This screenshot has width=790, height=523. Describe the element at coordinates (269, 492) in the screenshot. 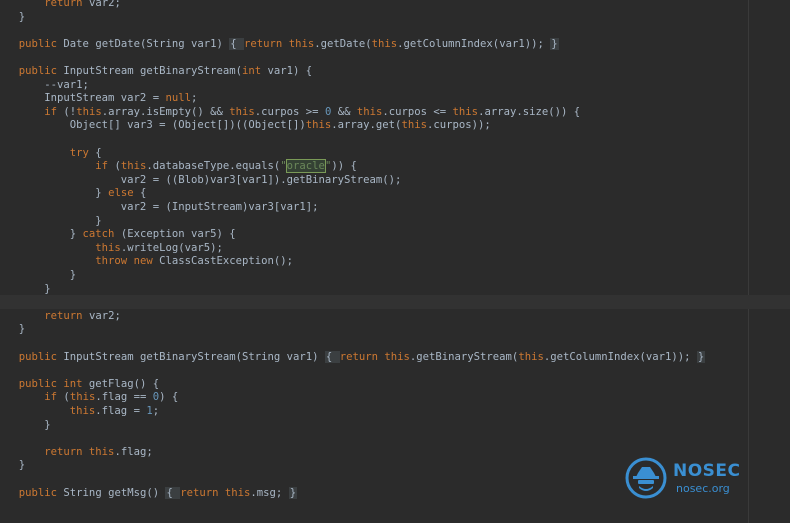

I see `code-token: .msg;` at that location.